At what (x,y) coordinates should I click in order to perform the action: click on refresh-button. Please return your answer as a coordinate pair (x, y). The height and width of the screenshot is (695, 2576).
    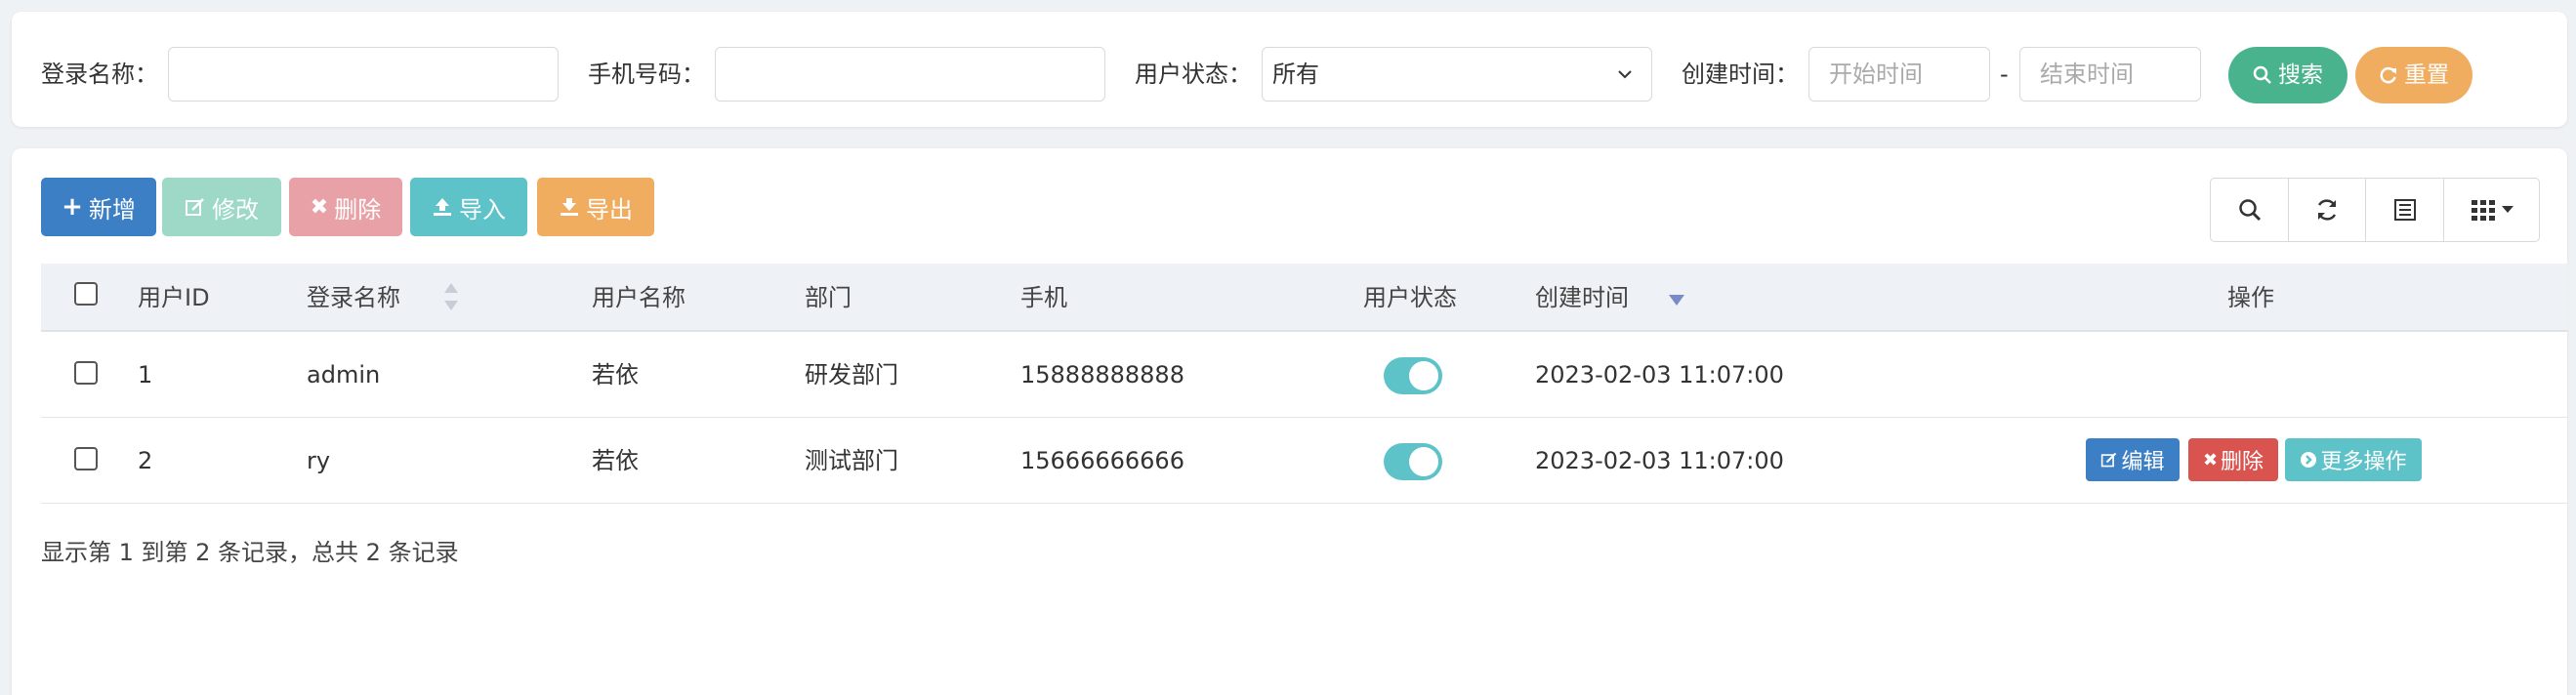
    Looking at the image, I should click on (2327, 210).